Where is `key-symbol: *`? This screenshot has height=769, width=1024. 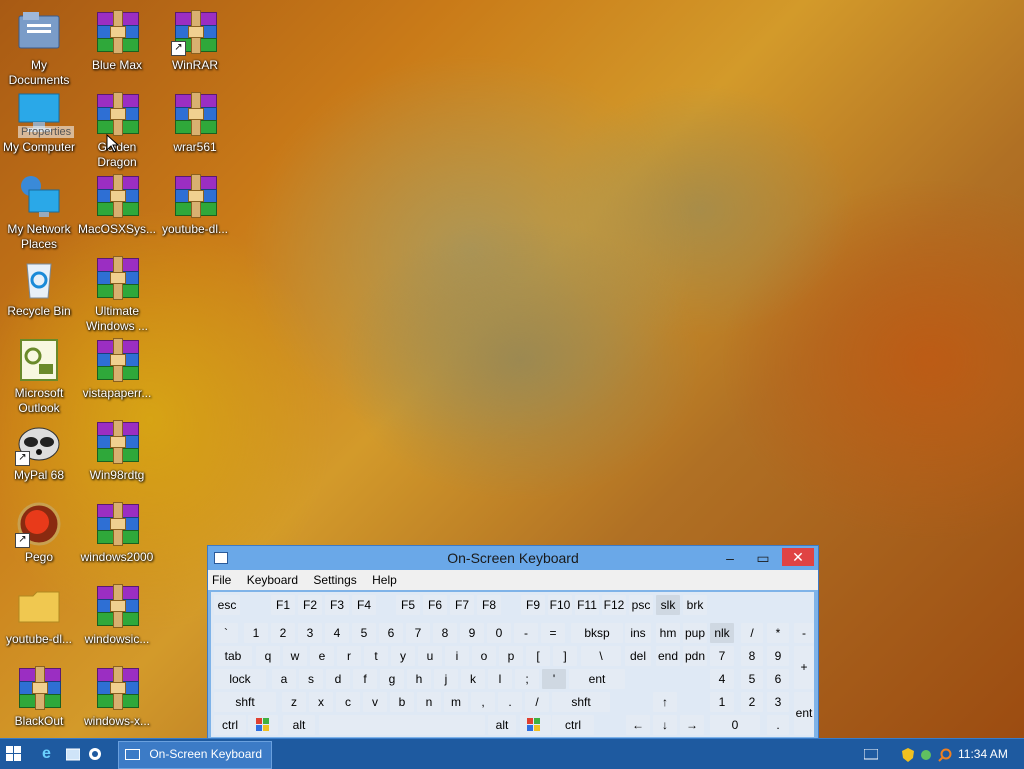
key-symbol: * is located at coordinates (778, 633).